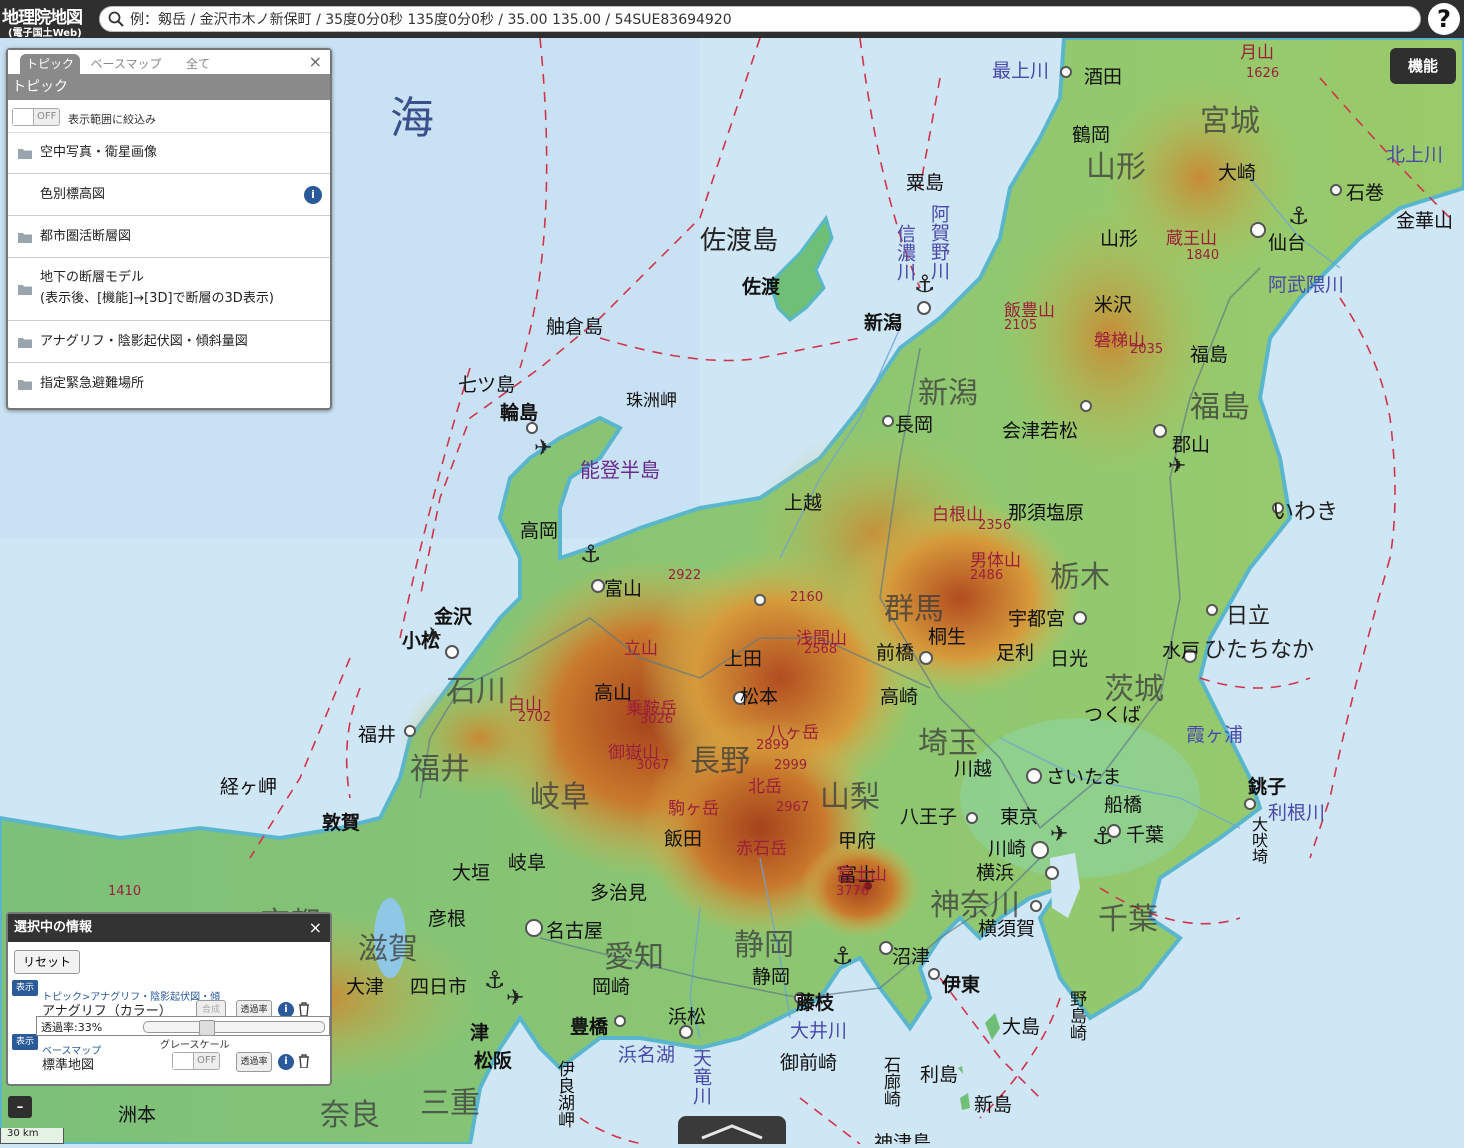 Image resolution: width=1464 pixels, height=1148 pixels. Describe the element at coordinates (433, 636) in the screenshot. I see `airport-icon: ✈` at that location.